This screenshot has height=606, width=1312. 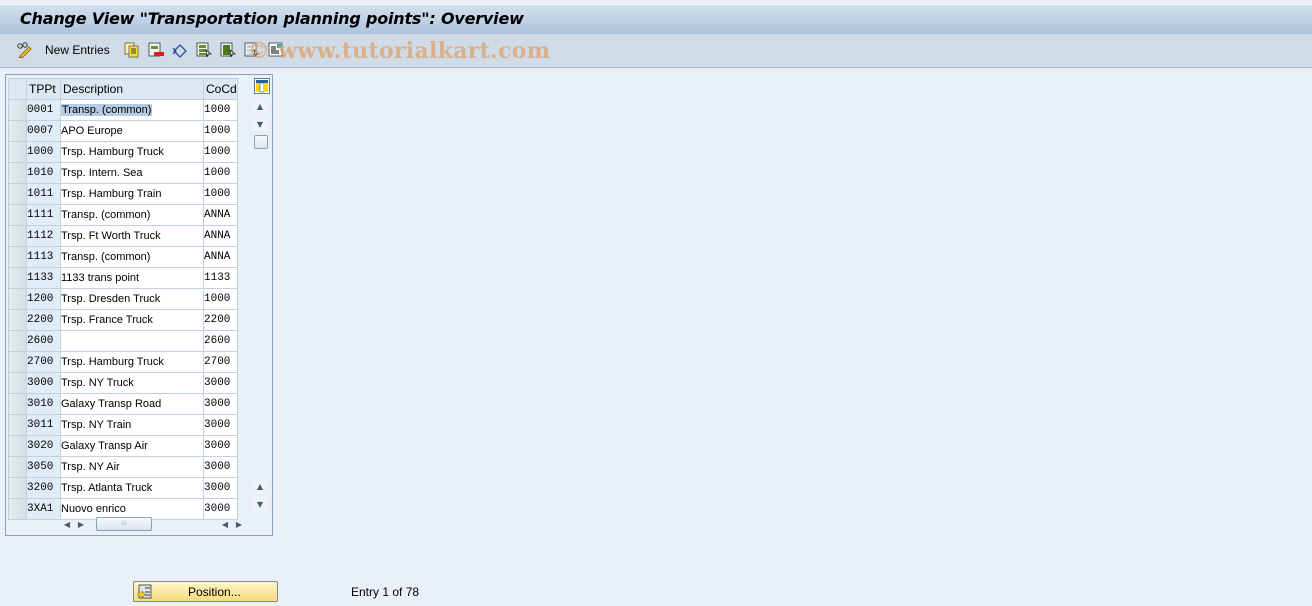 What do you see at coordinates (17, 89) in the screenshot?
I see `select-all-rows-header` at bounding box center [17, 89].